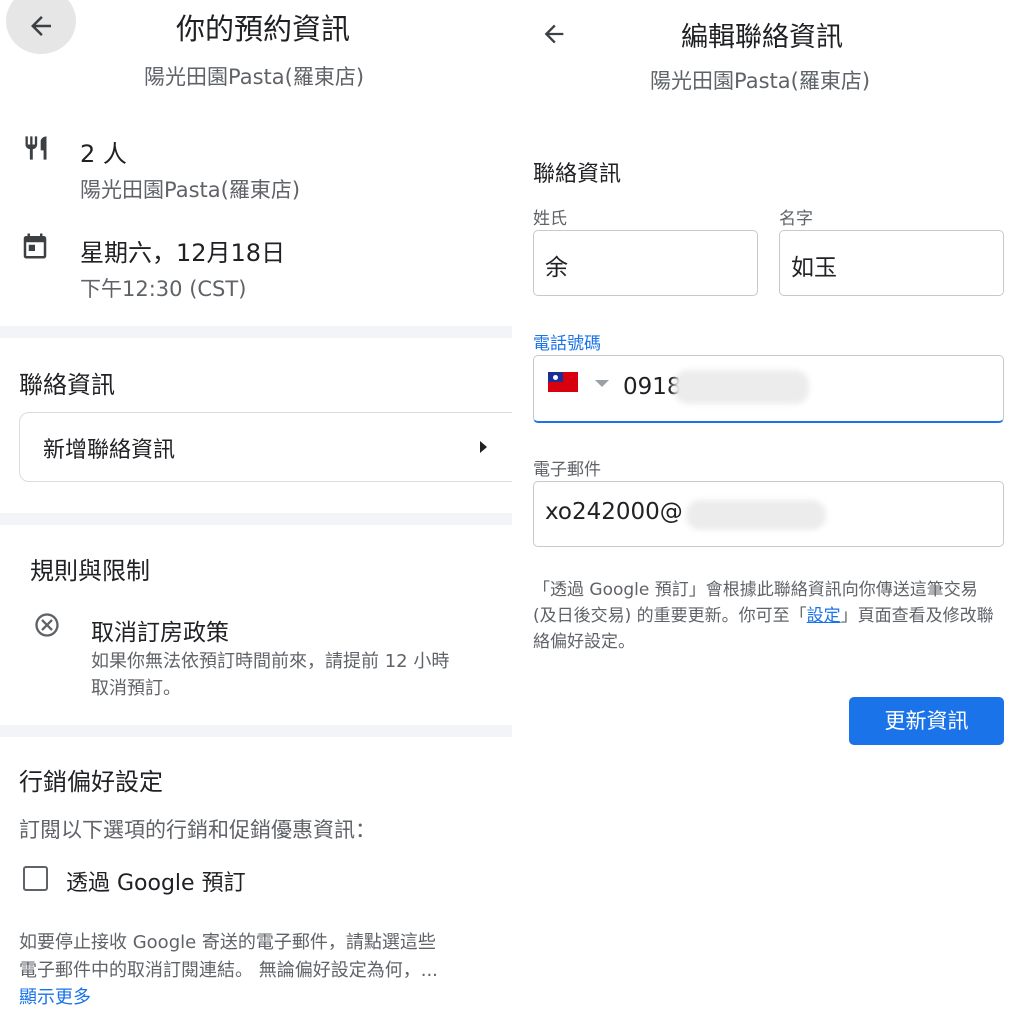 The width and height of the screenshot is (1024, 1024). Describe the element at coordinates (556, 268) in the screenshot. I see `last-name-value: 余` at that location.